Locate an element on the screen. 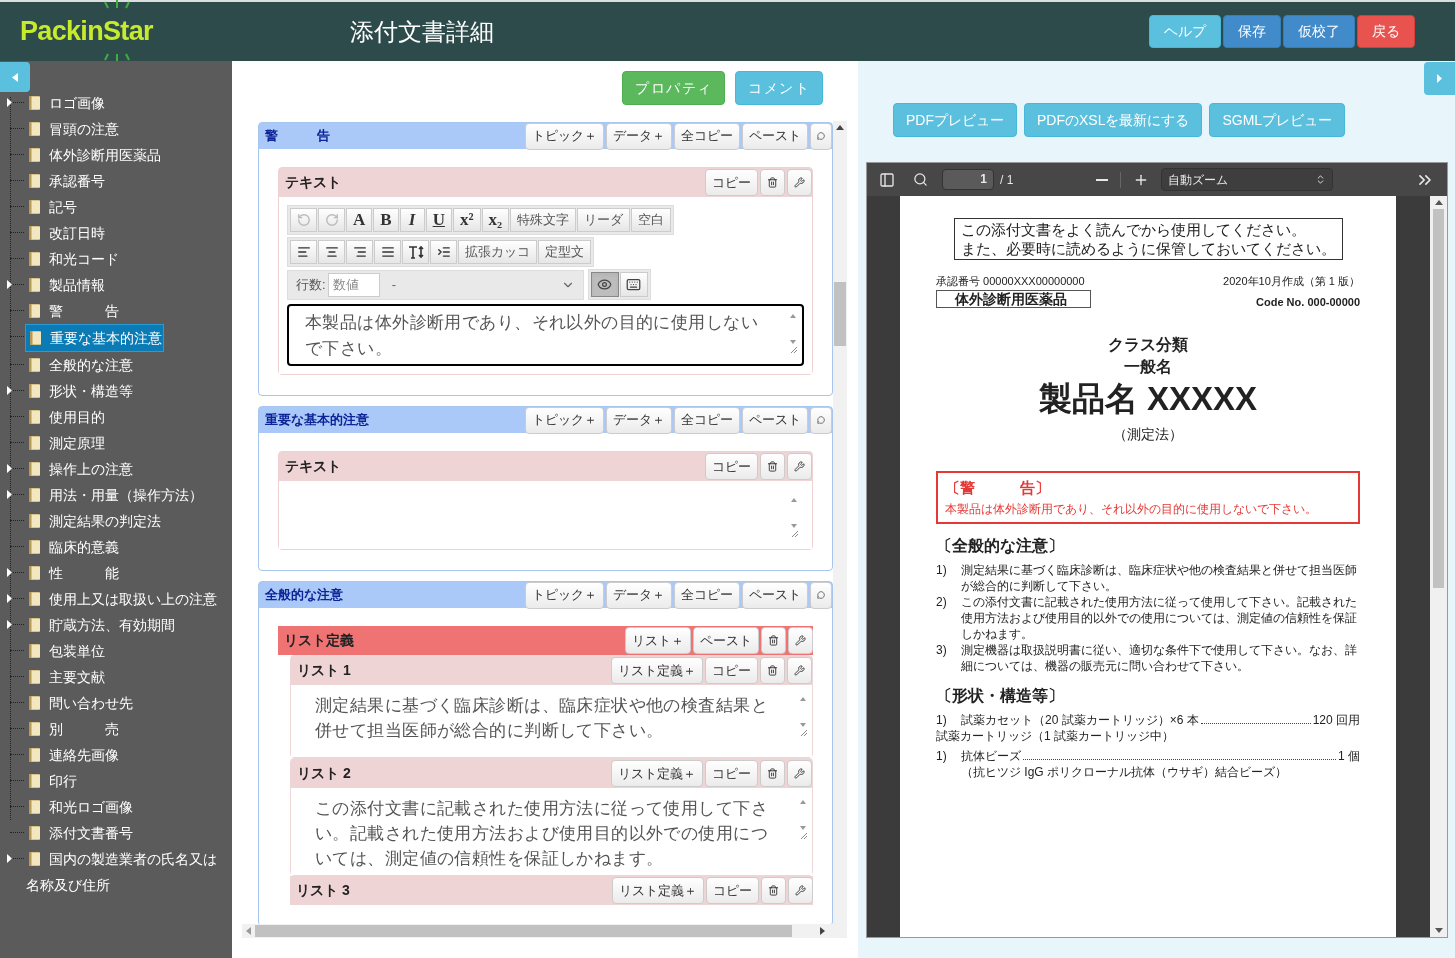 The image size is (1455, 958). tree-item: 測定結果の判定法 is located at coordinates (93, 521).